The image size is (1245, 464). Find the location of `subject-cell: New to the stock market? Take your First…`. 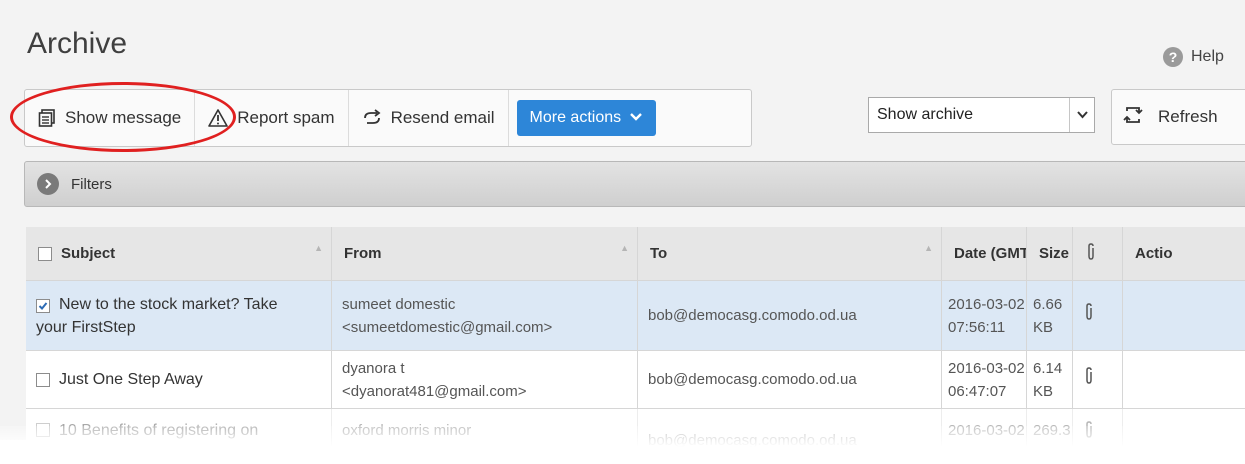

subject-cell: New to the stock market? Take your First… is located at coordinates (179, 316).